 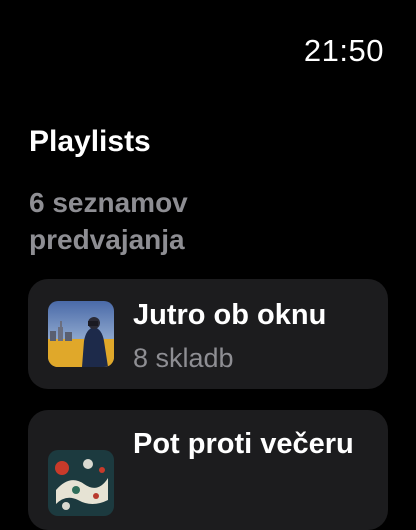 I want to click on playlist-track-count: 8 skladb, so click(x=183, y=358).